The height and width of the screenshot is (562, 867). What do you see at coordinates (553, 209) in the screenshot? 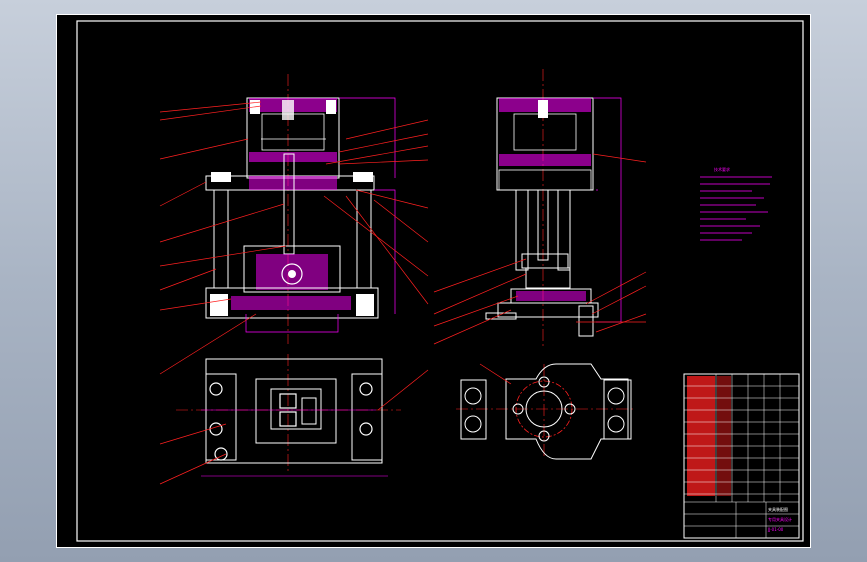
I see `side-view` at bounding box center [553, 209].